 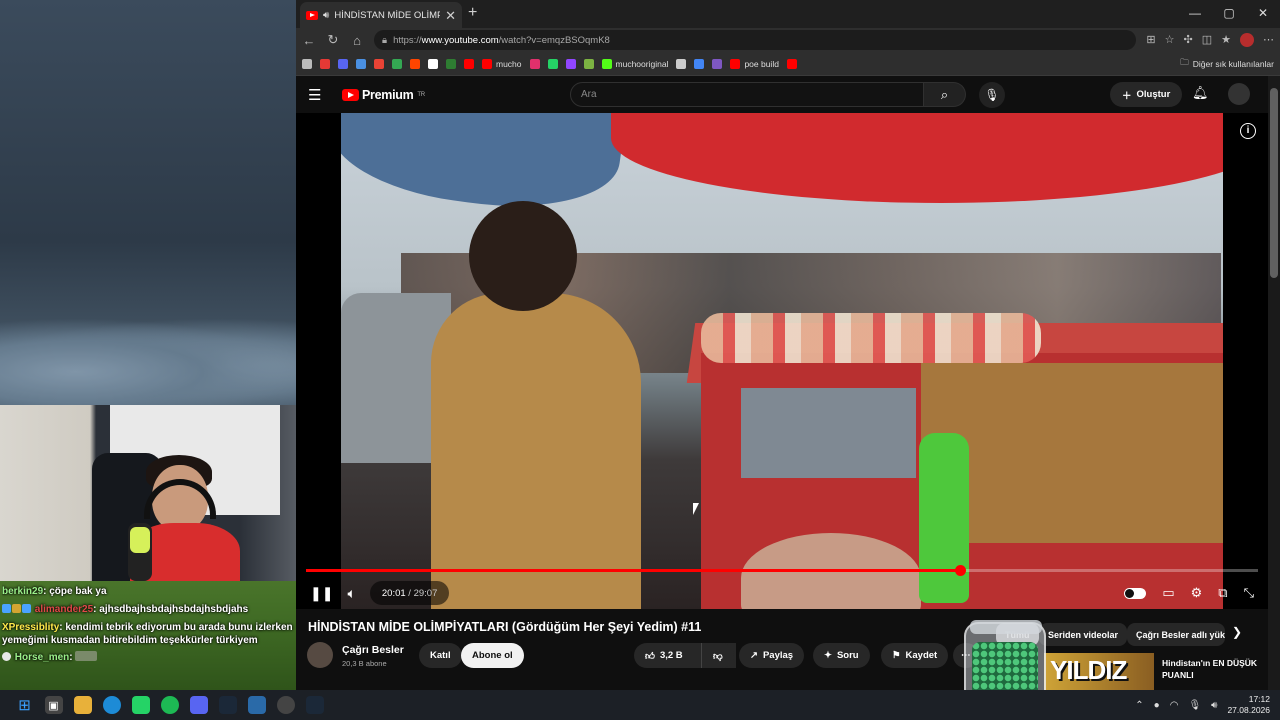 I want to click on wifi-icon: ◠, so click(x=1174, y=705).